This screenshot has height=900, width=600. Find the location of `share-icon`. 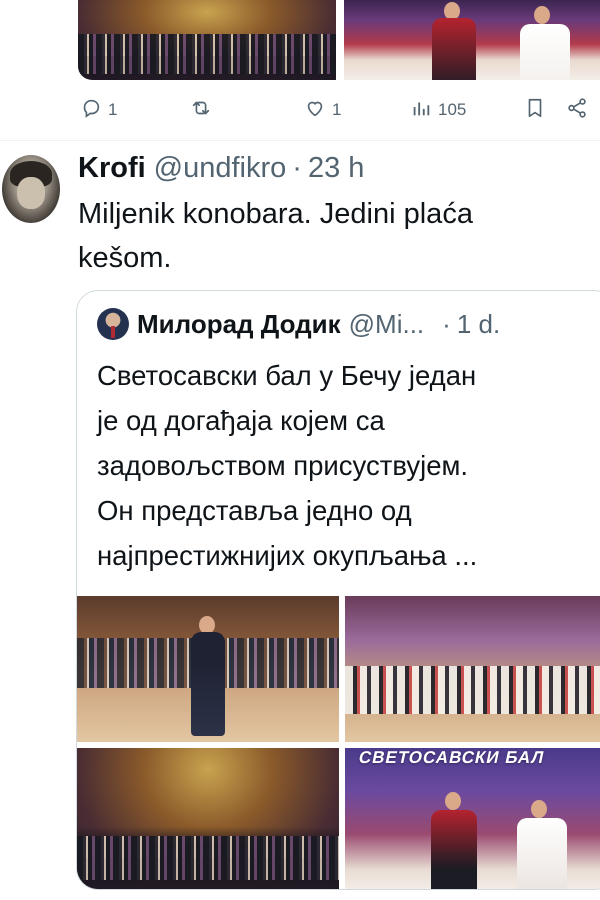

share-icon is located at coordinates (577, 110).